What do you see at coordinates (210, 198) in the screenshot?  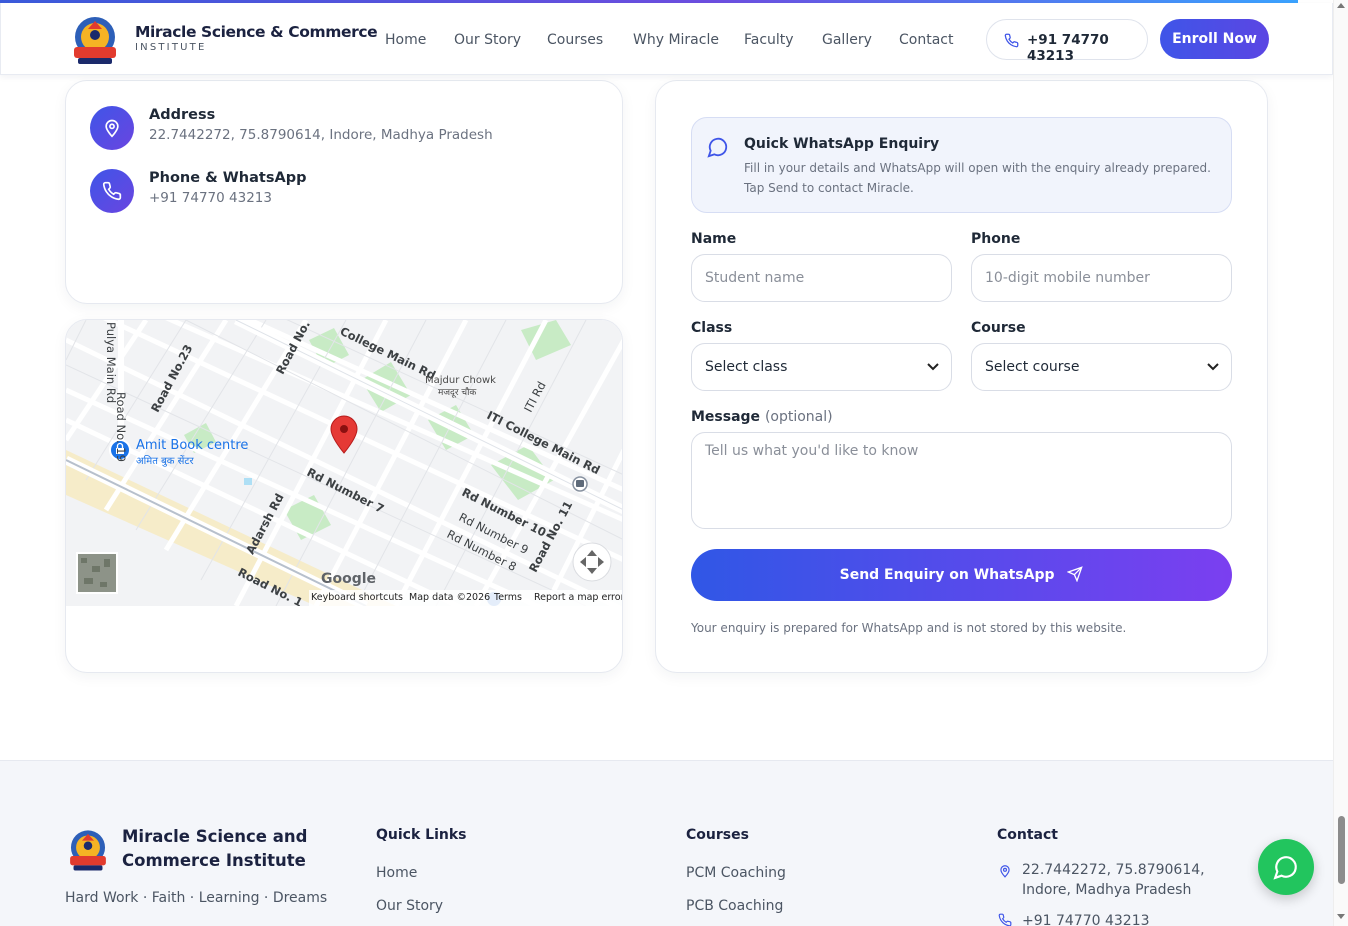 I see `phone-value: +91 74770 43213` at bounding box center [210, 198].